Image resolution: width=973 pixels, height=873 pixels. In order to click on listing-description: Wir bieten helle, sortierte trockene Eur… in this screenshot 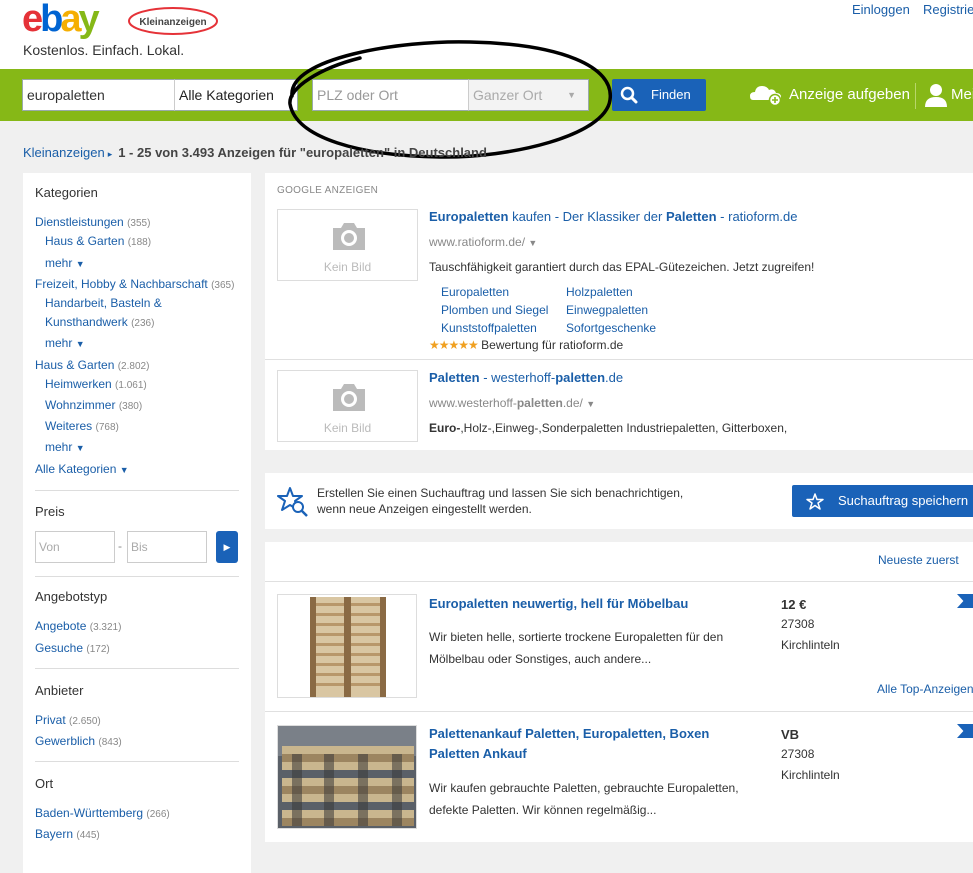, I will do `click(576, 648)`.